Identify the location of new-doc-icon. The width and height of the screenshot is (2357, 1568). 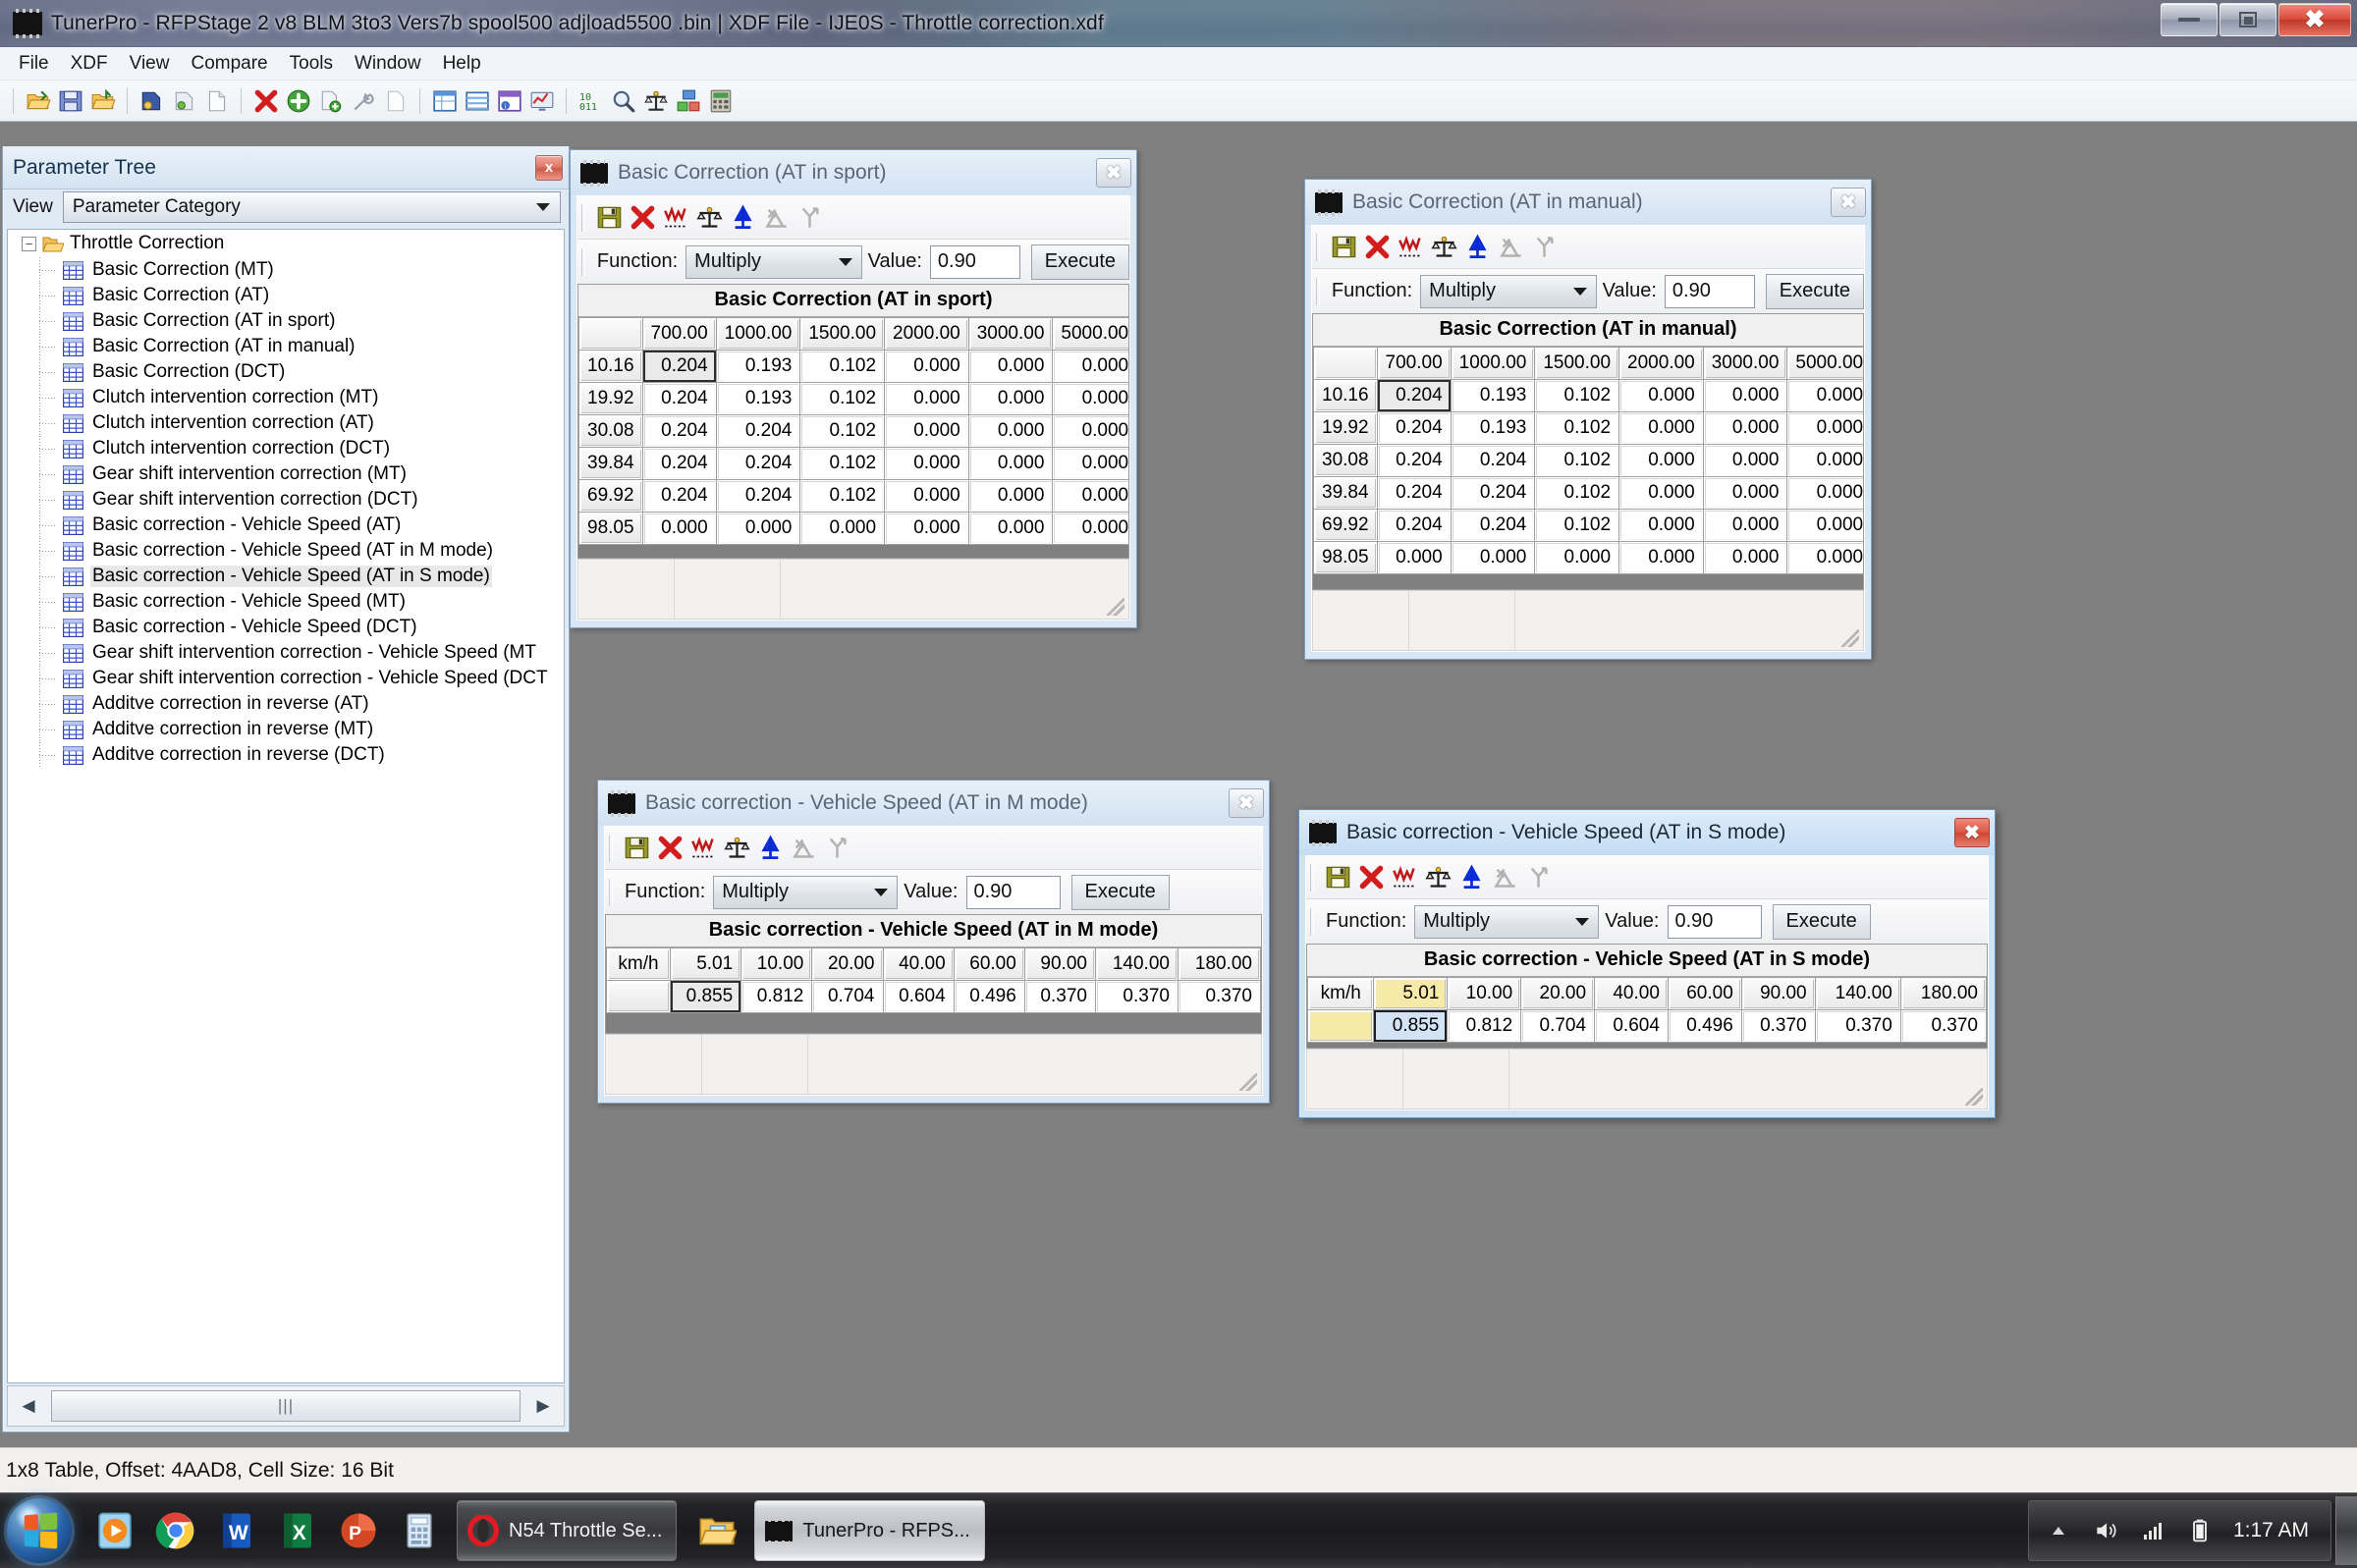
(216, 100).